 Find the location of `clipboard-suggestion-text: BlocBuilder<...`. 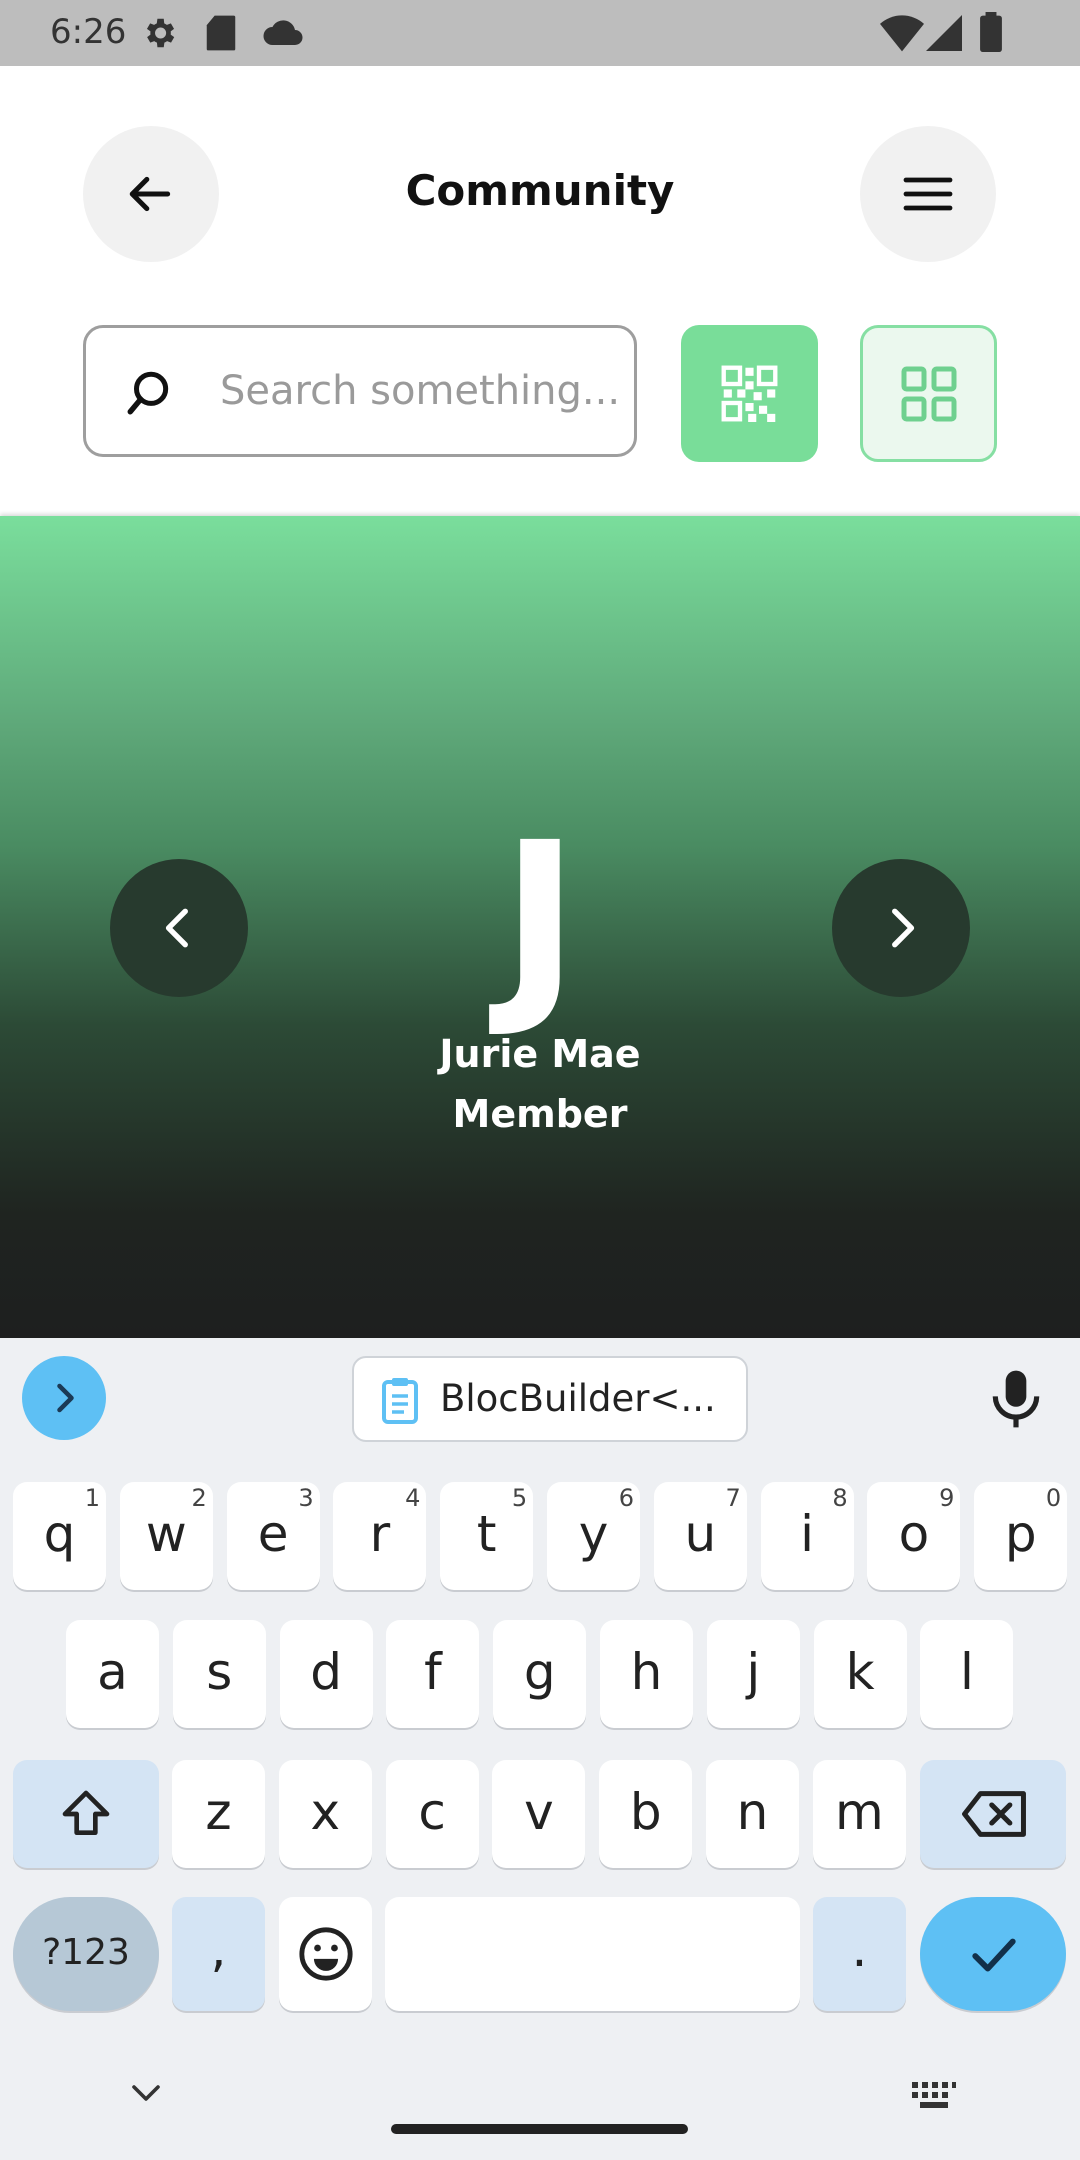

clipboard-suggestion-text: BlocBuilder<... is located at coordinates (578, 1398).